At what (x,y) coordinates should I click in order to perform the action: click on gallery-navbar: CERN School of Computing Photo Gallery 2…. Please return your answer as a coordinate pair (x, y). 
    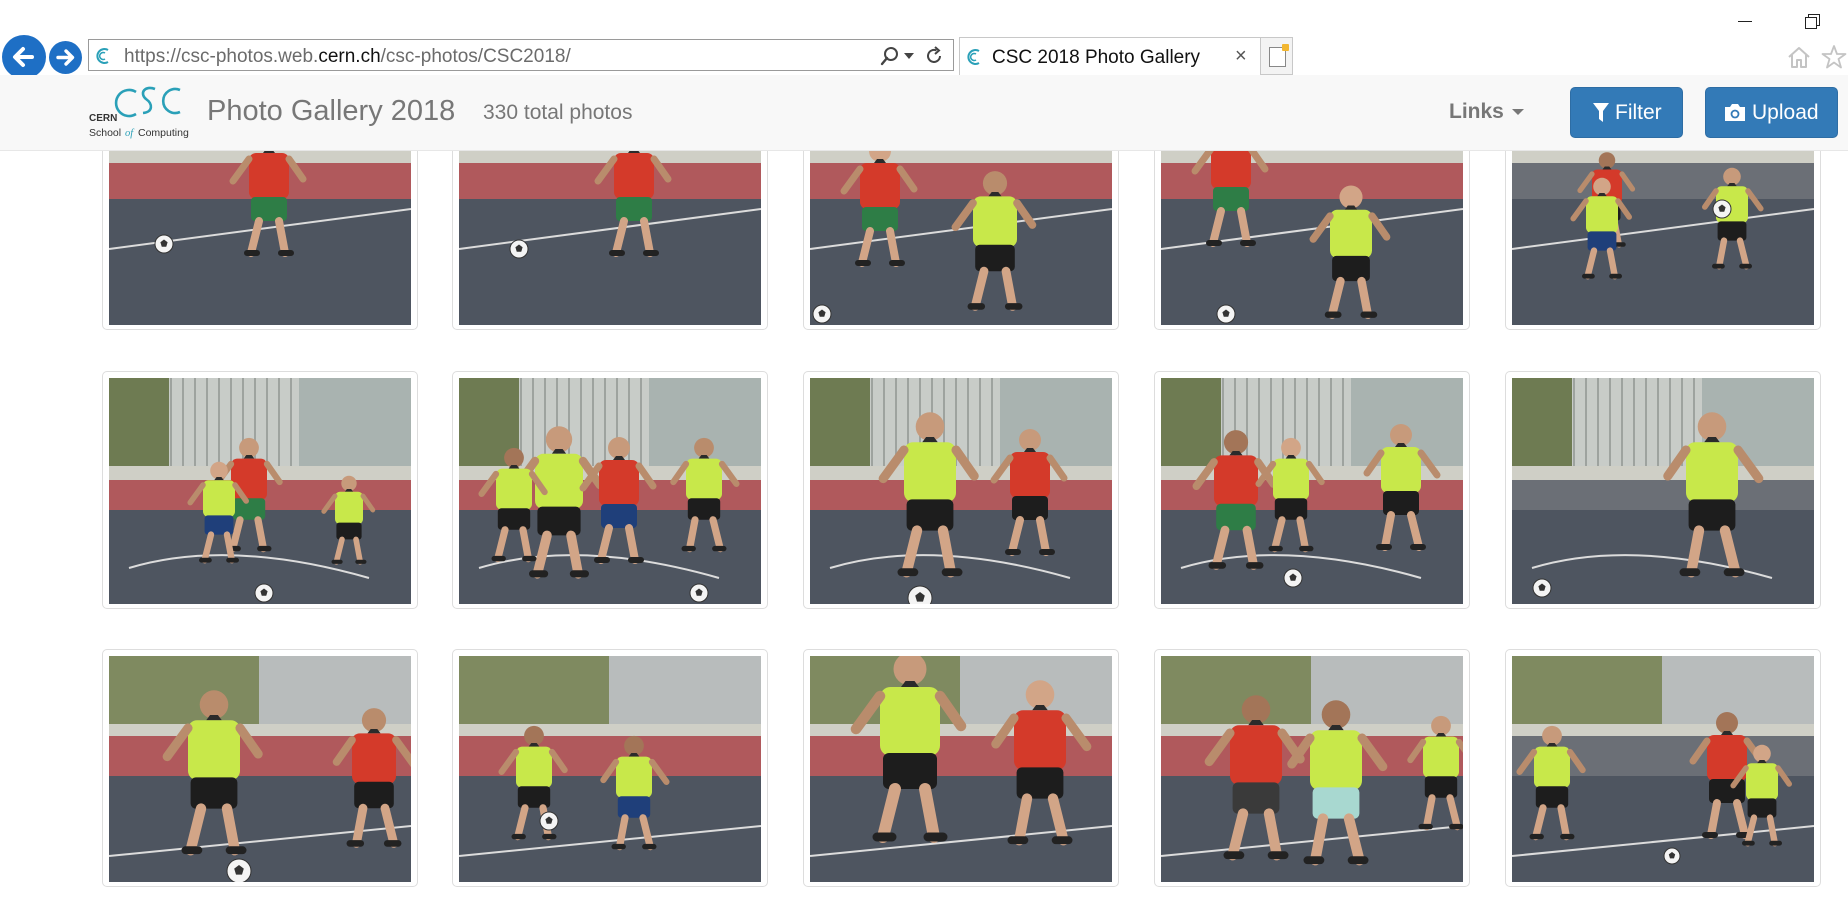
    Looking at the image, I should click on (924, 113).